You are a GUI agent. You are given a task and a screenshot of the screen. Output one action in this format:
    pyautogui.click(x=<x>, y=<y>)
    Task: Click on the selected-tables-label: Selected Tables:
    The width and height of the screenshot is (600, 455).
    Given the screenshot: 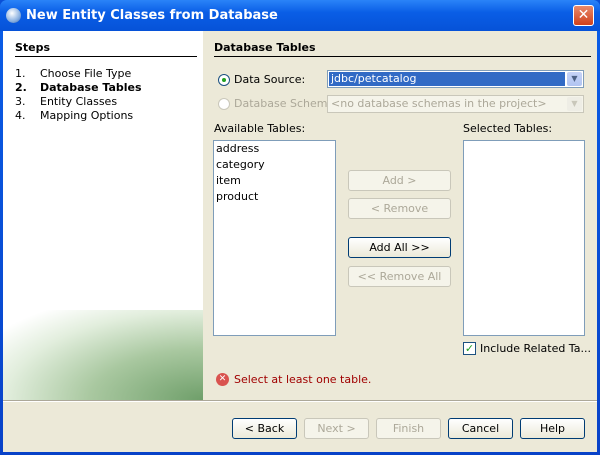 What is the action you would take?
    pyautogui.click(x=508, y=128)
    